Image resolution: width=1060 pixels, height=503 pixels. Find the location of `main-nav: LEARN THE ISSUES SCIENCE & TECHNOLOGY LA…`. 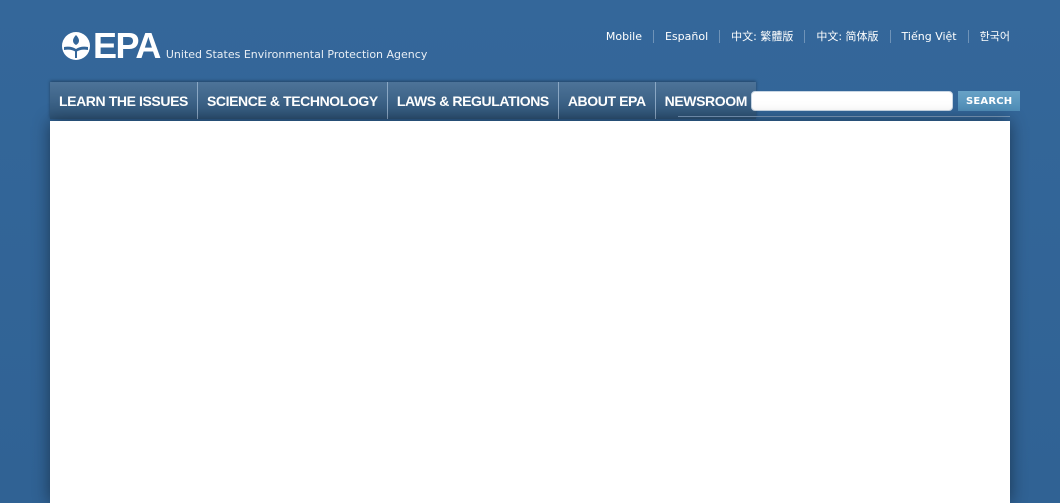

main-nav: LEARN THE ISSUES SCIENCE & TECHNOLOGY LA… is located at coordinates (403, 100).